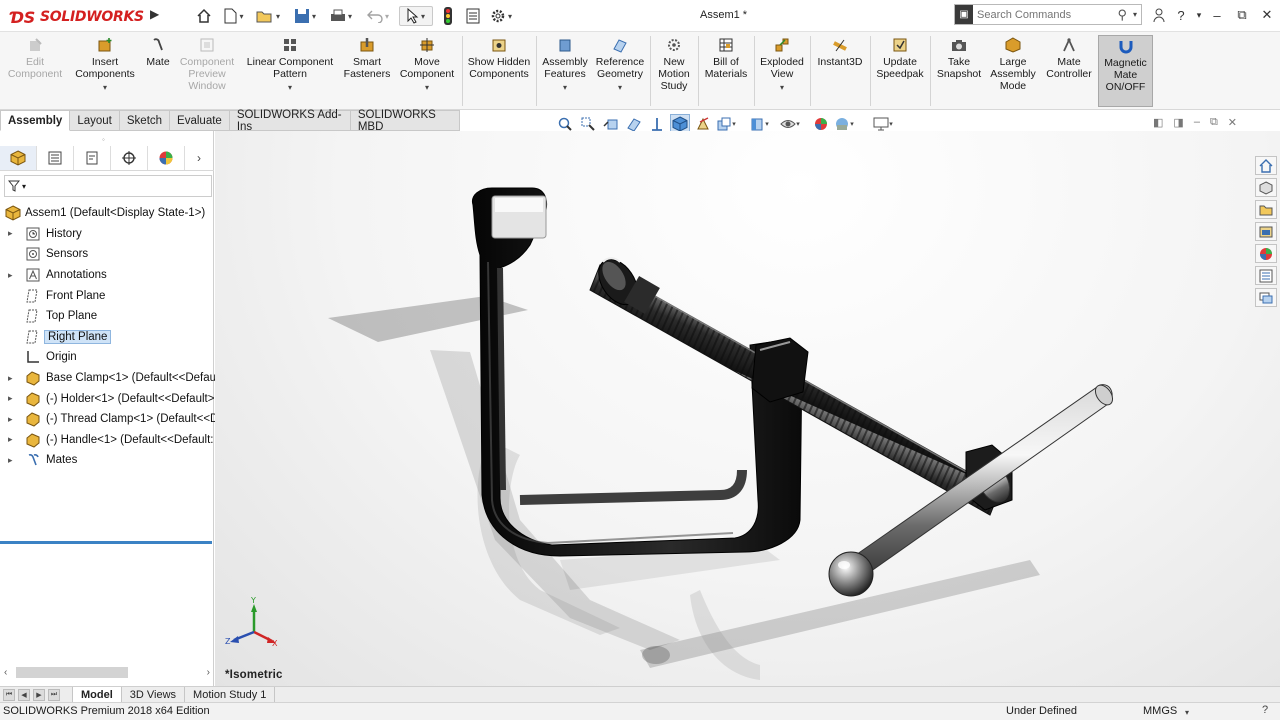 The width and height of the screenshot is (1280, 720). What do you see at coordinates (405, 121) in the screenshot?
I see `tab-mbd: SOLIDWORKS MBD` at bounding box center [405, 121].